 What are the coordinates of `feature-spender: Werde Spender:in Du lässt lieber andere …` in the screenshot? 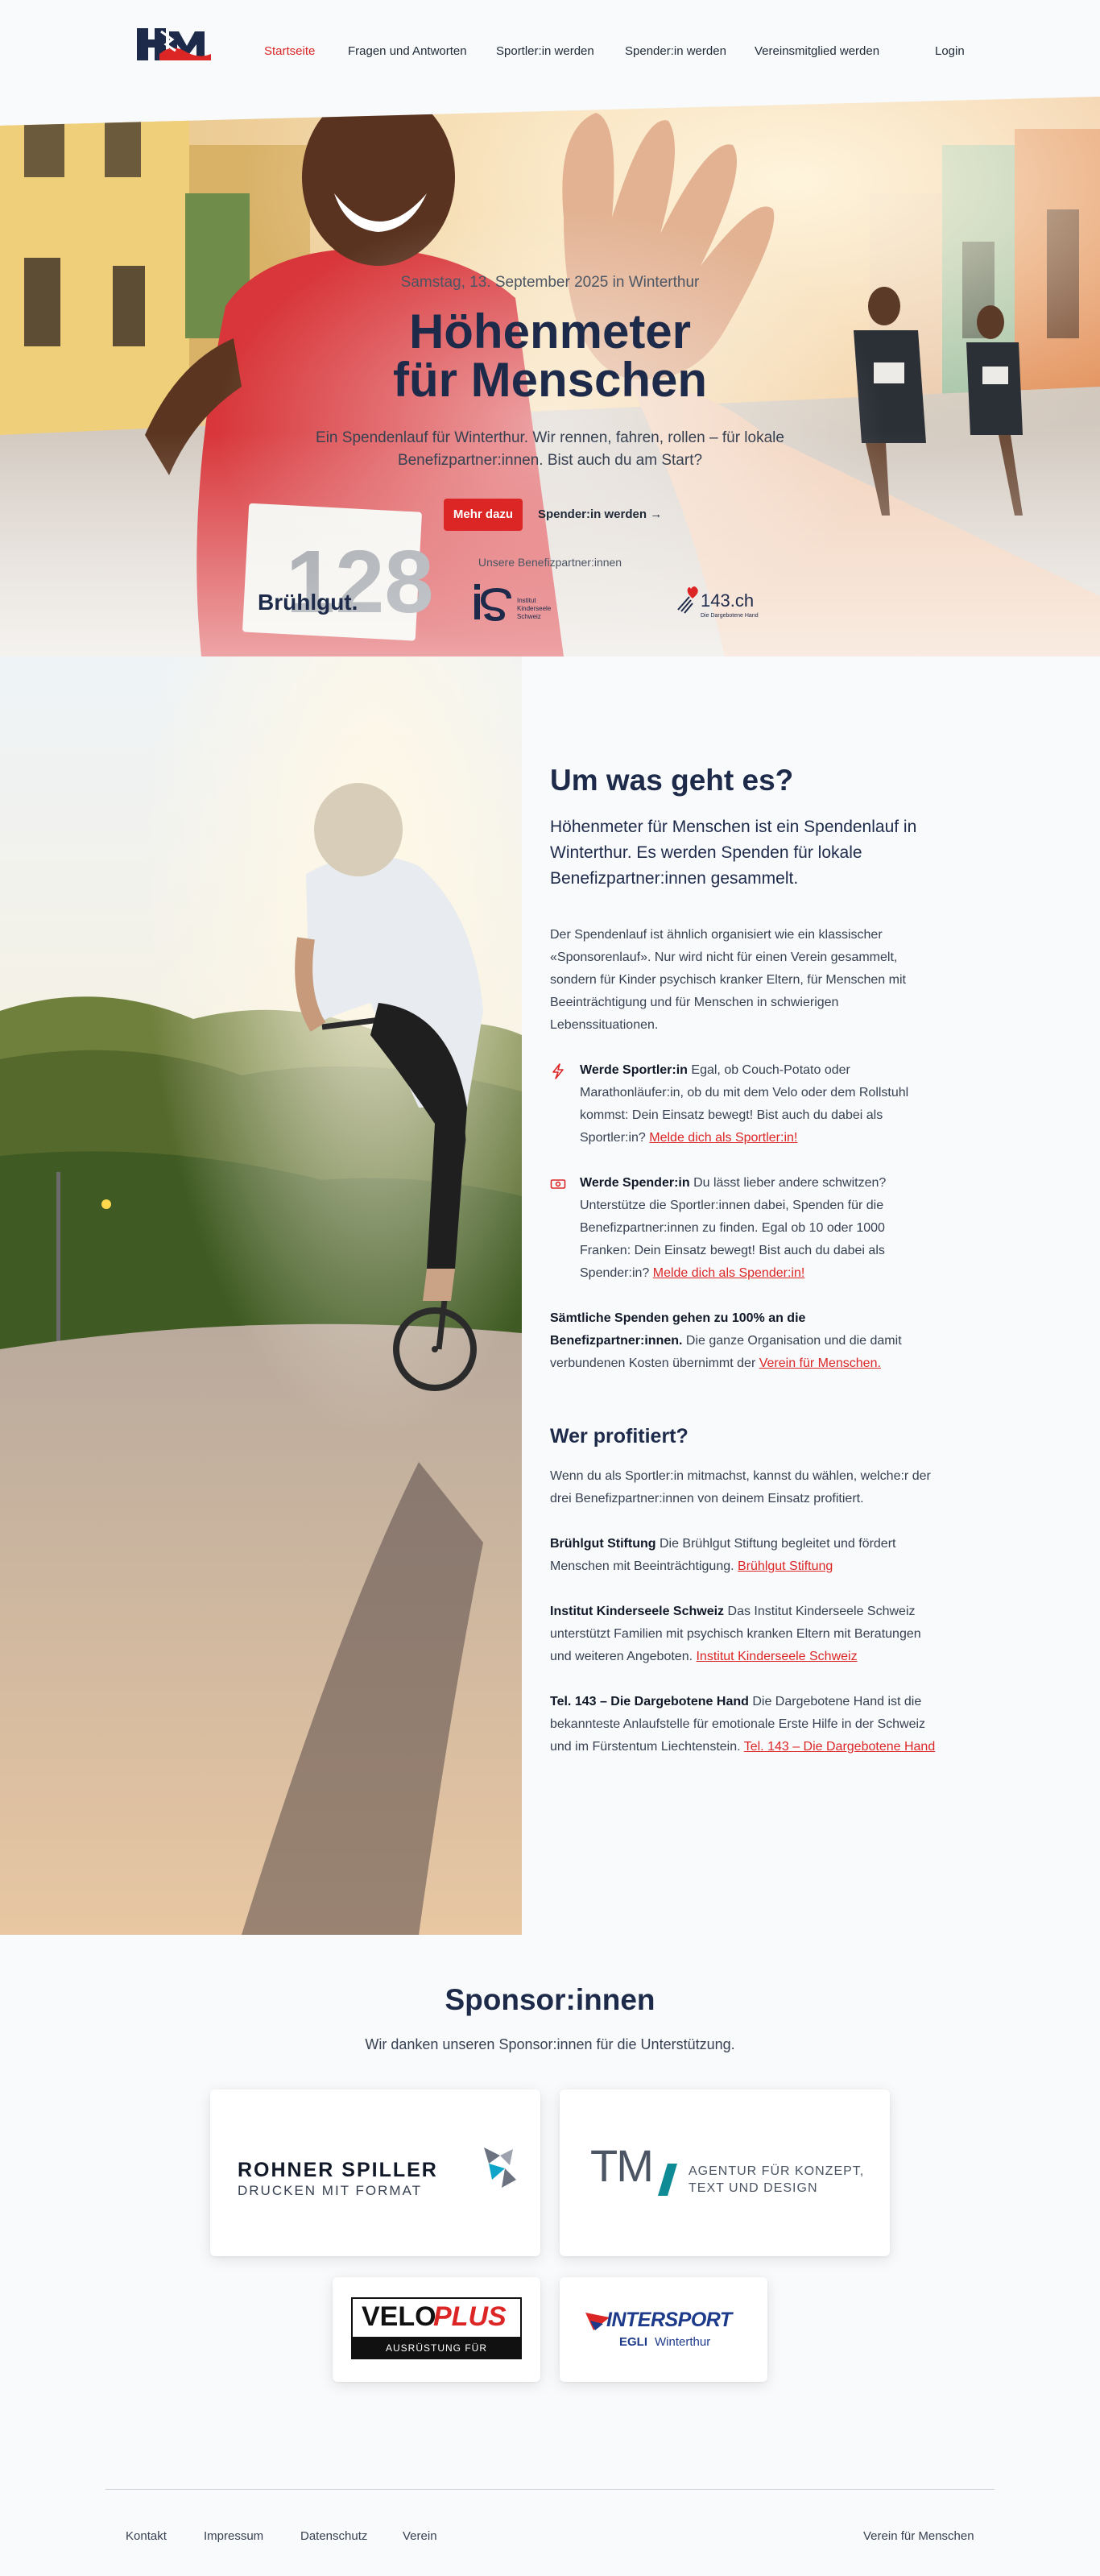 It's located at (743, 1228).